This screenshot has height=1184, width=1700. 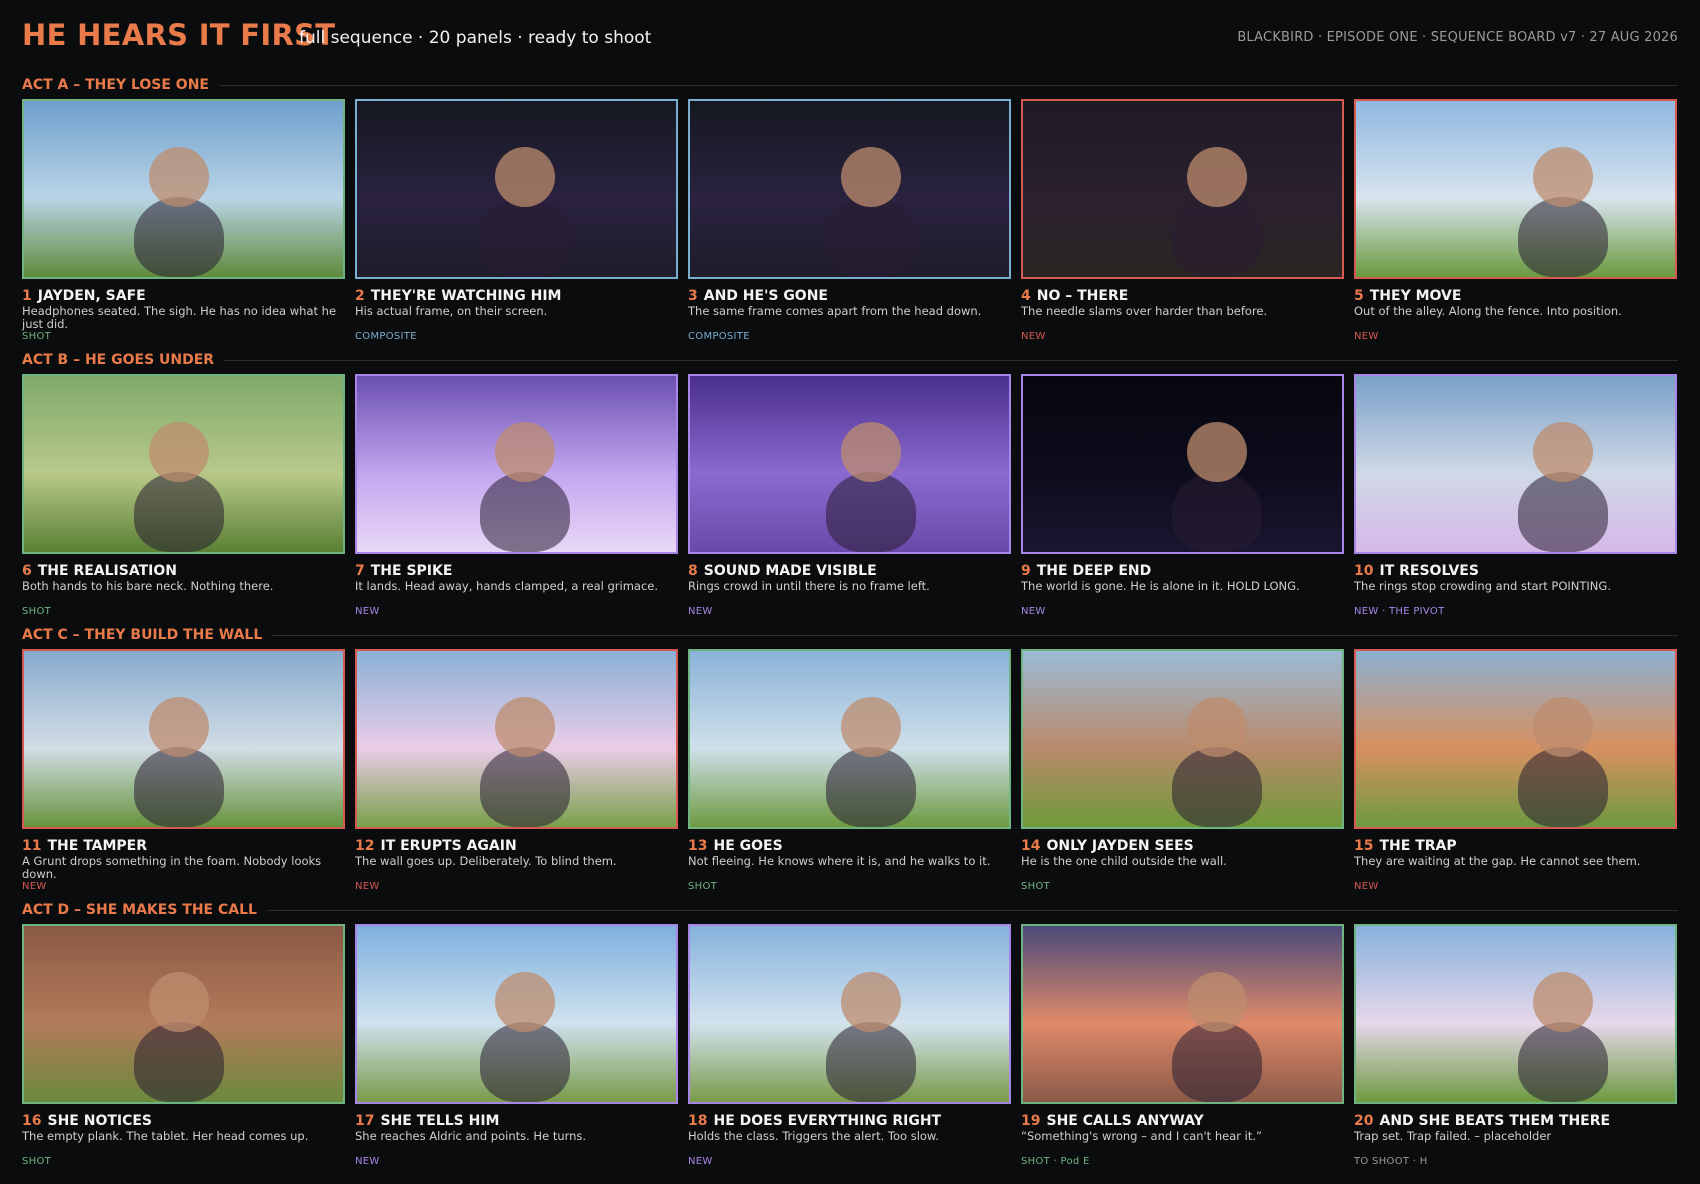 What do you see at coordinates (1453, 1136) in the screenshot?
I see `panel-description: Trap set. Trap failed. – placeholder` at bounding box center [1453, 1136].